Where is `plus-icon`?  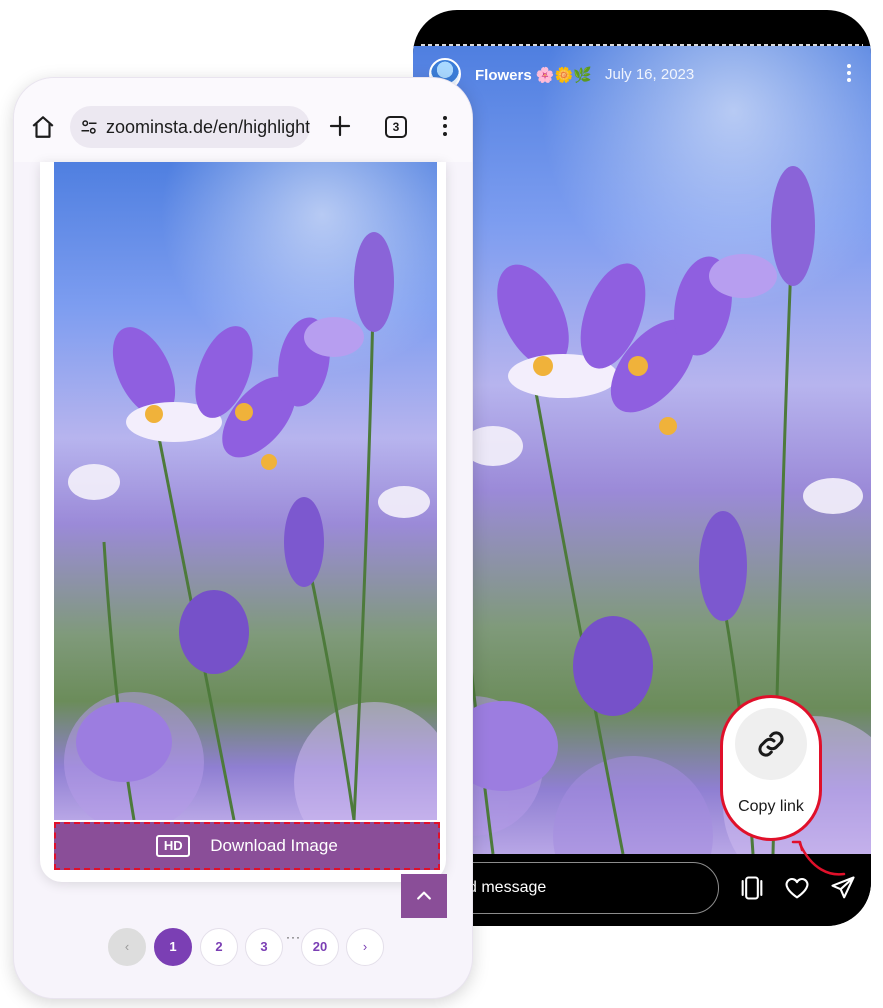 plus-icon is located at coordinates (340, 126).